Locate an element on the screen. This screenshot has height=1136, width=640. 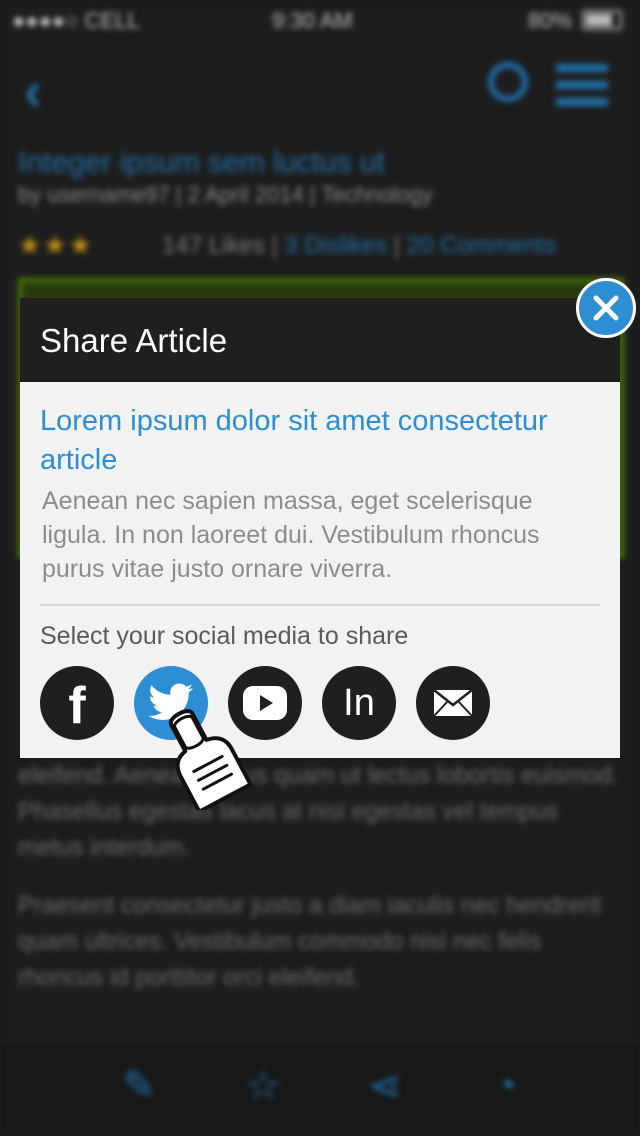
bottom-tab-bar is located at coordinates (320, 1090).